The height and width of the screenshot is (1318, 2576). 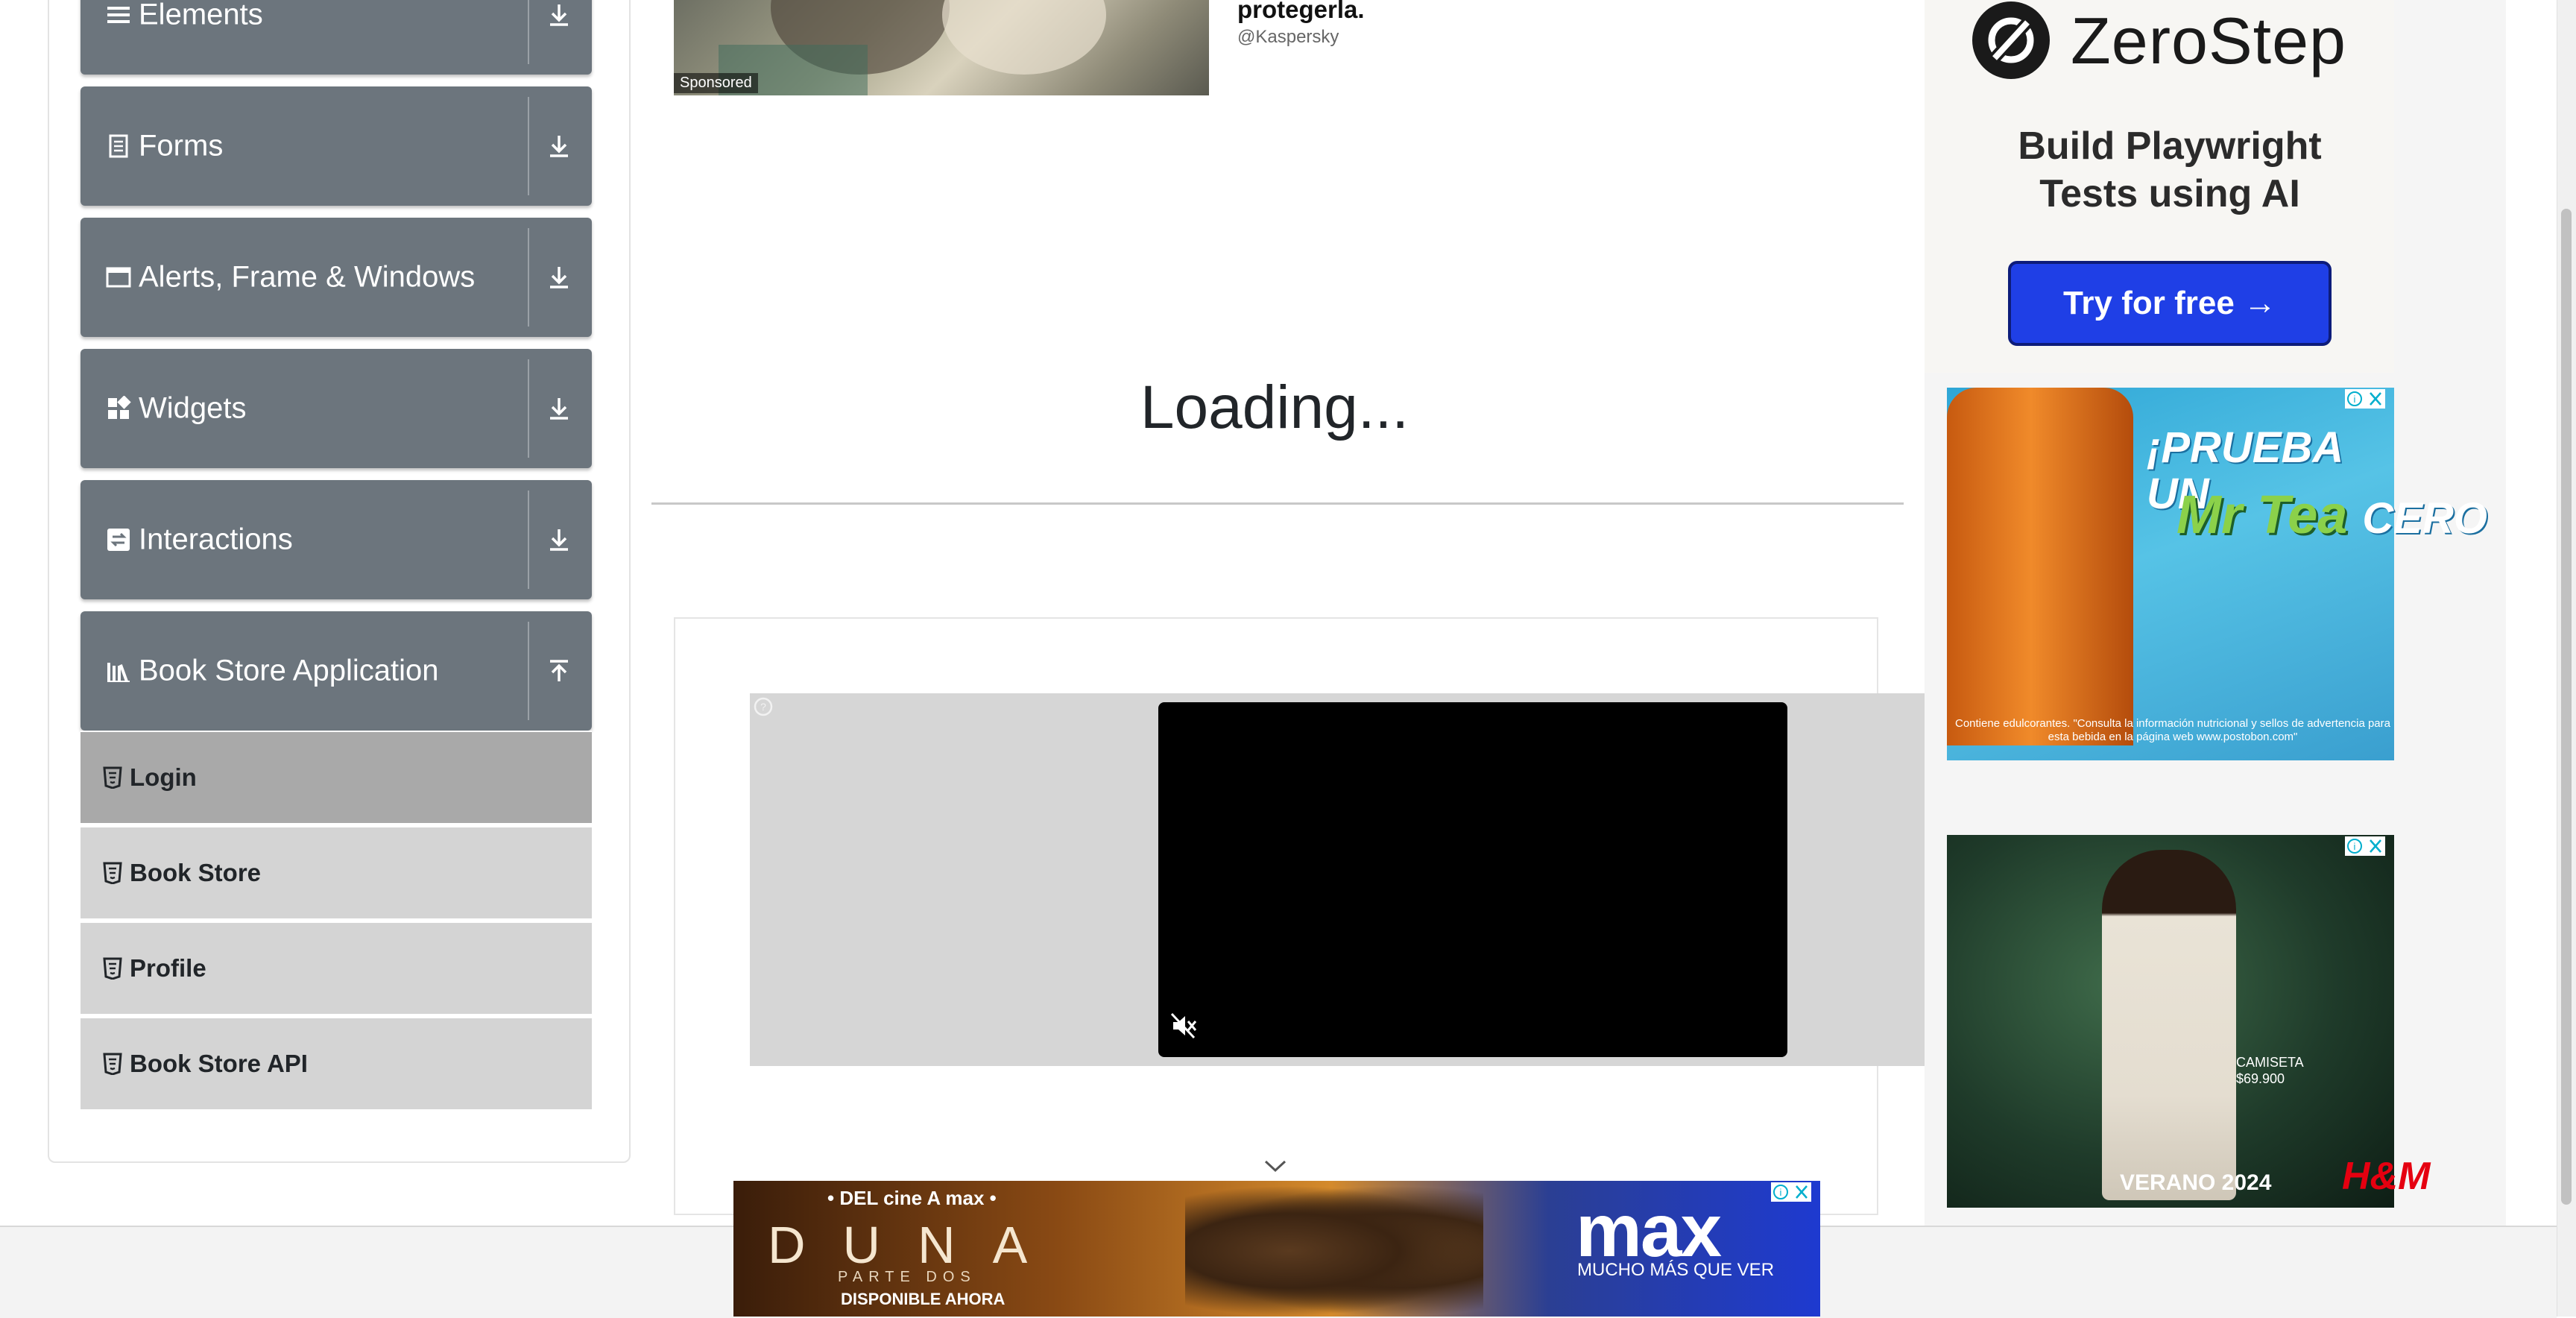 I want to click on help-icon: ?, so click(x=764, y=706).